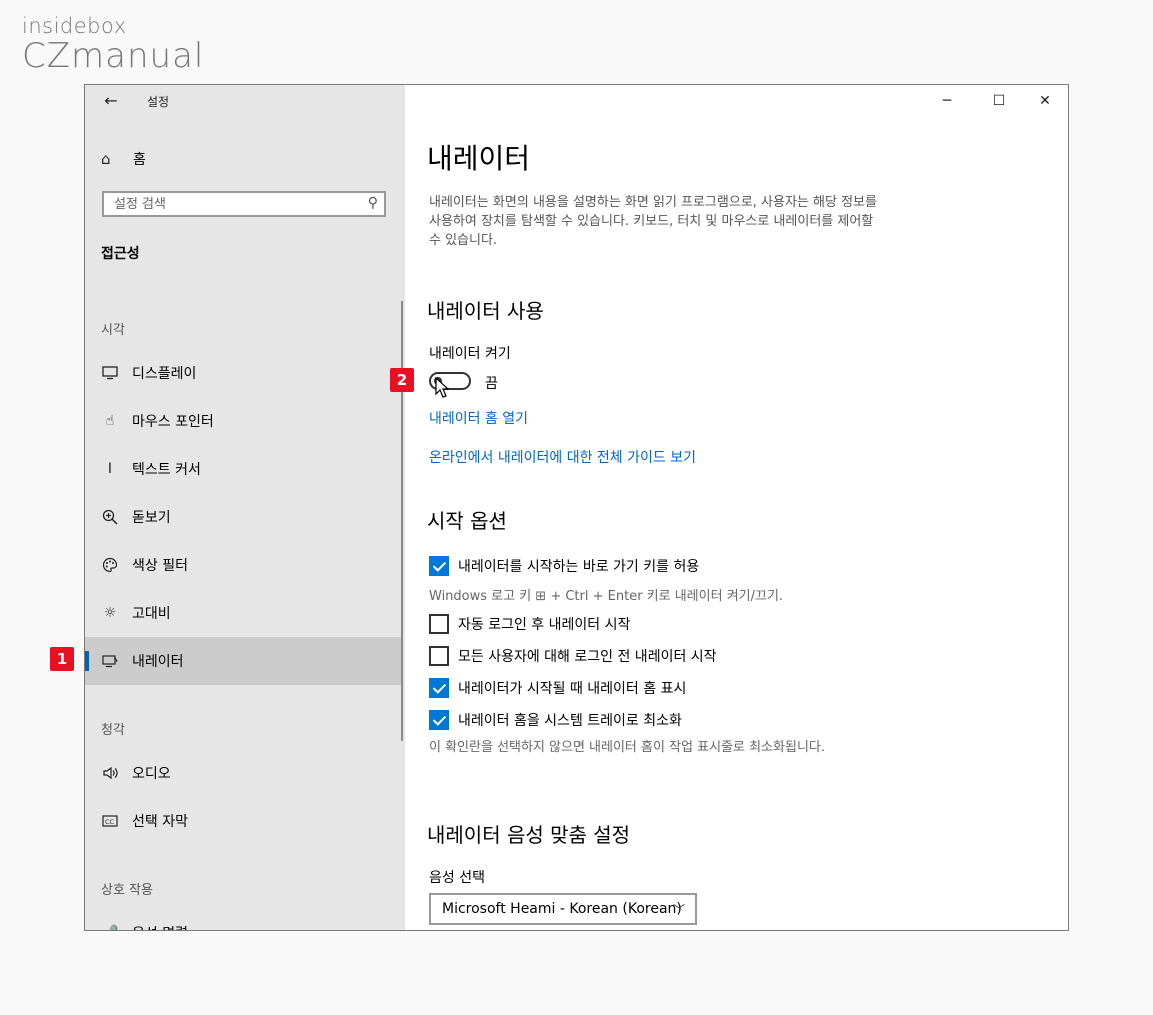 The width and height of the screenshot is (1153, 1015). I want to click on sidebar-item-label: 돋보기, so click(151, 518).